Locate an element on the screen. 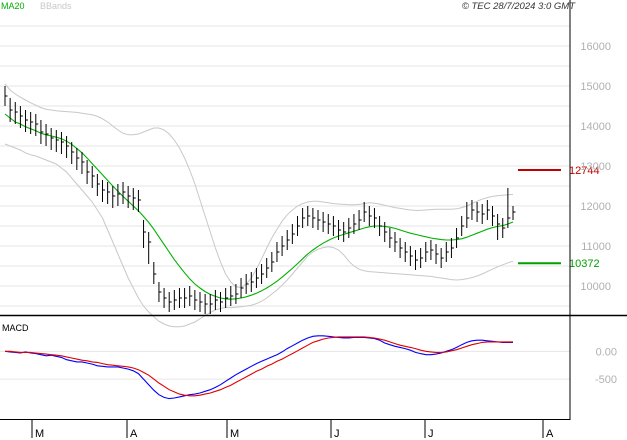 The height and width of the screenshot is (440, 627). y-tick-label: 13000 is located at coordinates (595, 167).